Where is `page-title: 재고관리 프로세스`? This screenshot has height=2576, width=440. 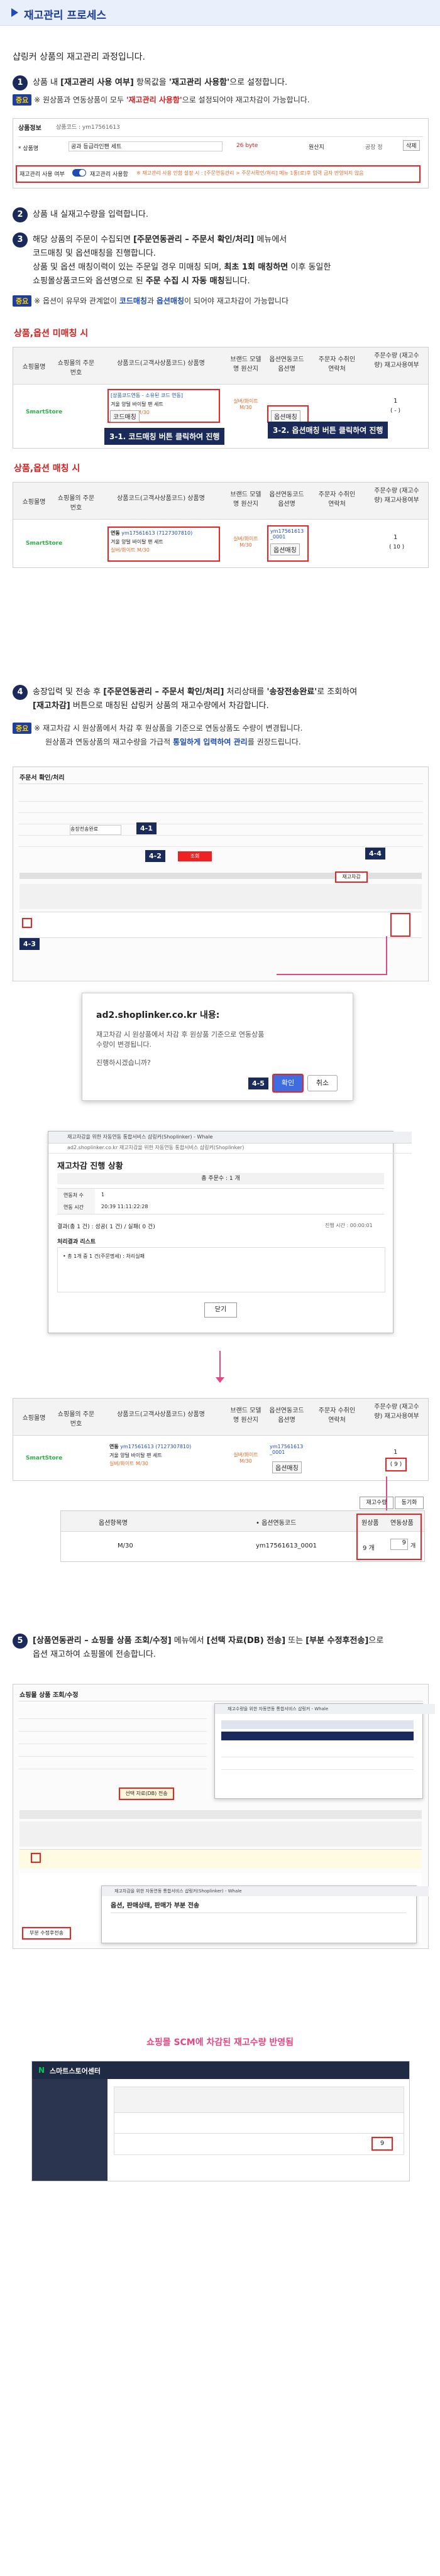
page-title: 재고관리 프로세스 is located at coordinates (65, 16).